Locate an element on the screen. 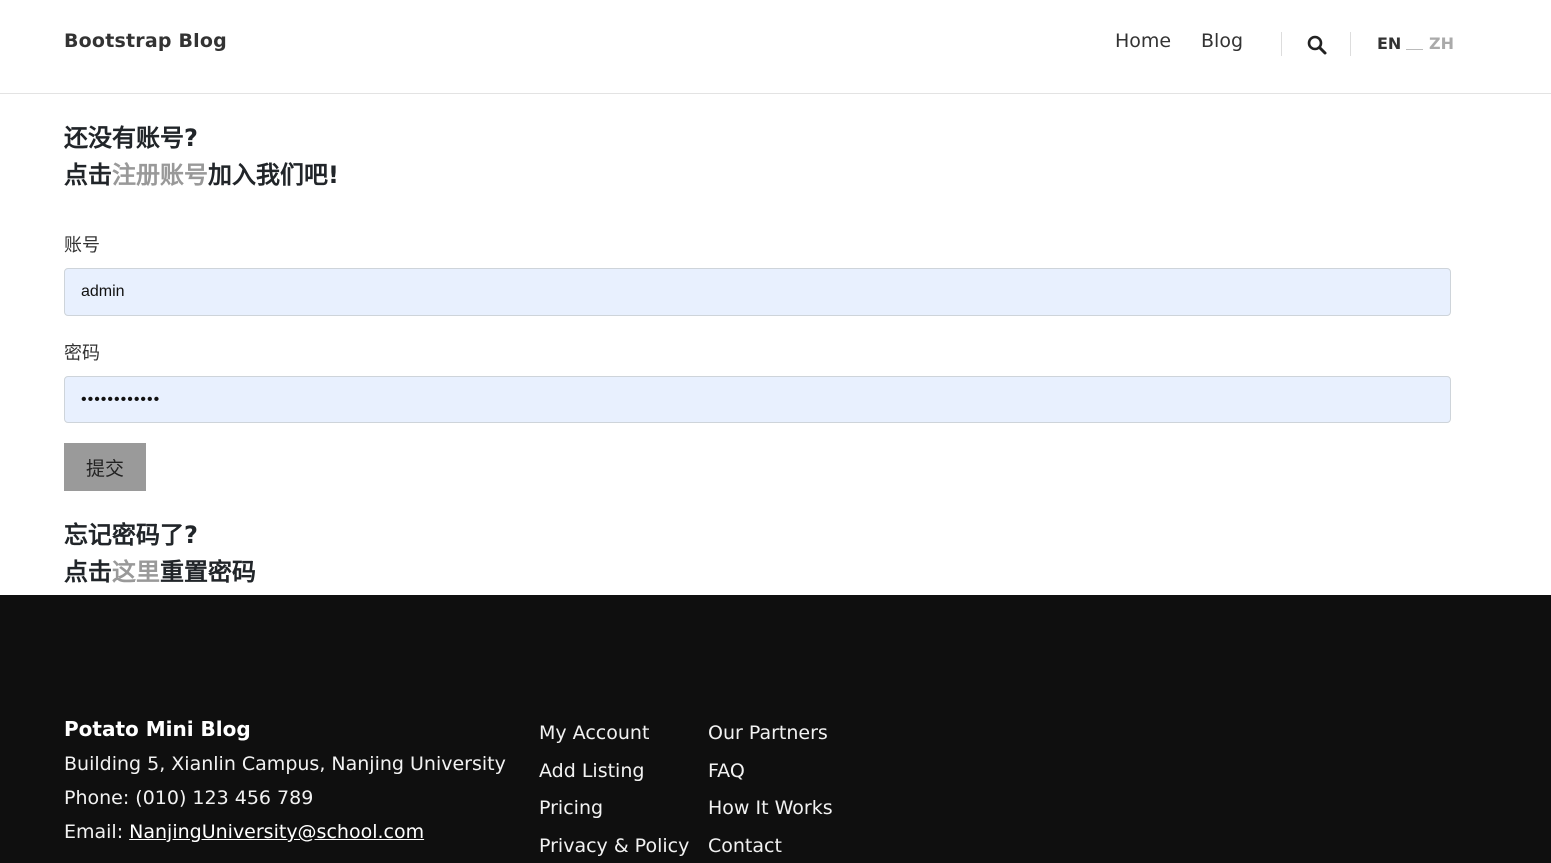 The image size is (1551, 863). list-item: My Account is located at coordinates (614, 741).